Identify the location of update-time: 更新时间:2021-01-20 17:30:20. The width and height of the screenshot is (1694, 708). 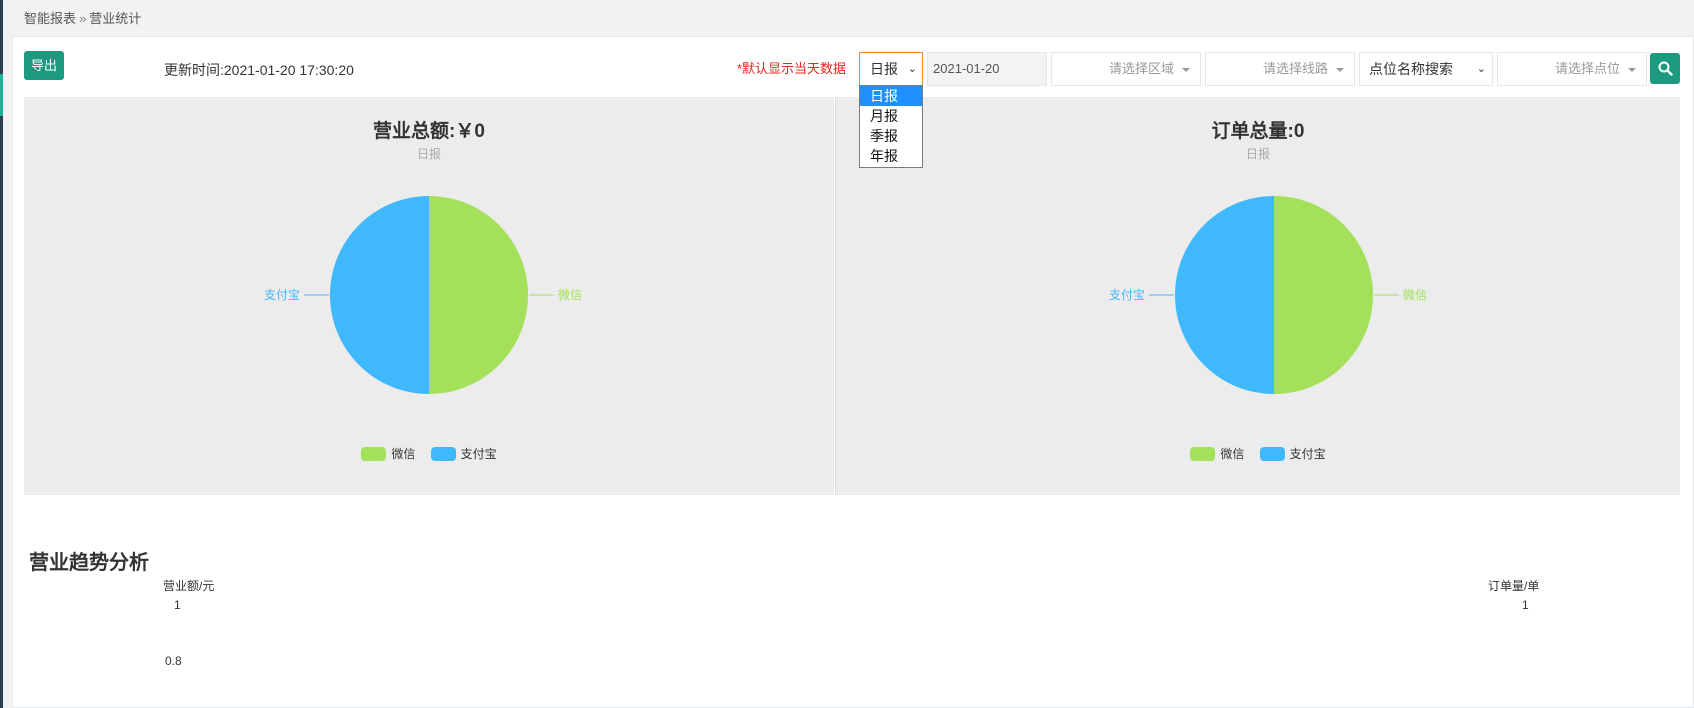
(259, 70).